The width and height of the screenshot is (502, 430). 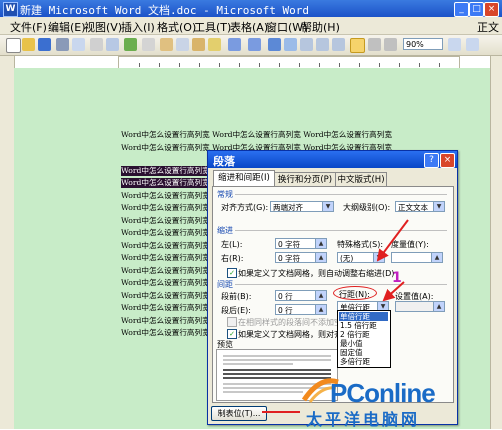 I want to click on pconline-watermark: PConline 太平洋电脑网, so click(x=400, y=399).